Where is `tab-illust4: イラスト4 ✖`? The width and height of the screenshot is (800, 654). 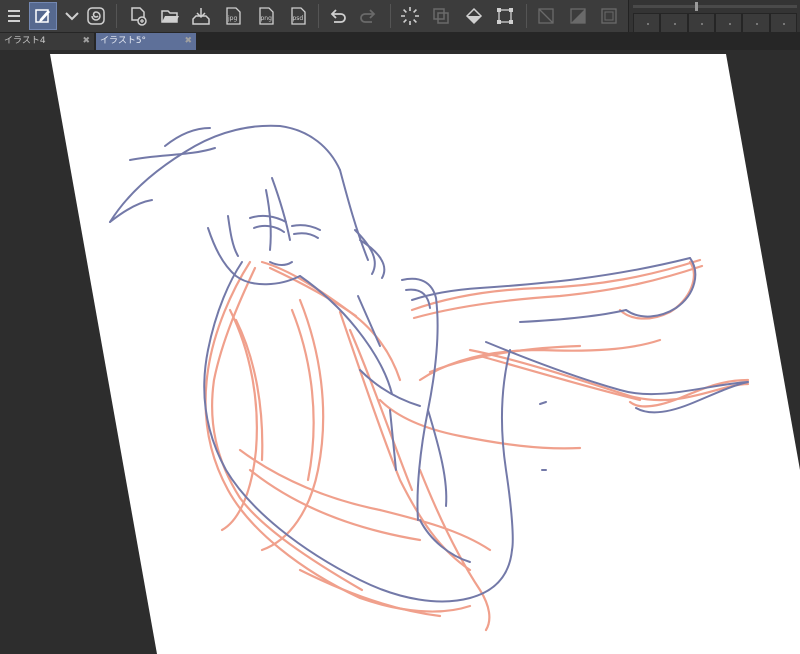 tab-illust4: イラスト4 ✖ is located at coordinates (47, 41).